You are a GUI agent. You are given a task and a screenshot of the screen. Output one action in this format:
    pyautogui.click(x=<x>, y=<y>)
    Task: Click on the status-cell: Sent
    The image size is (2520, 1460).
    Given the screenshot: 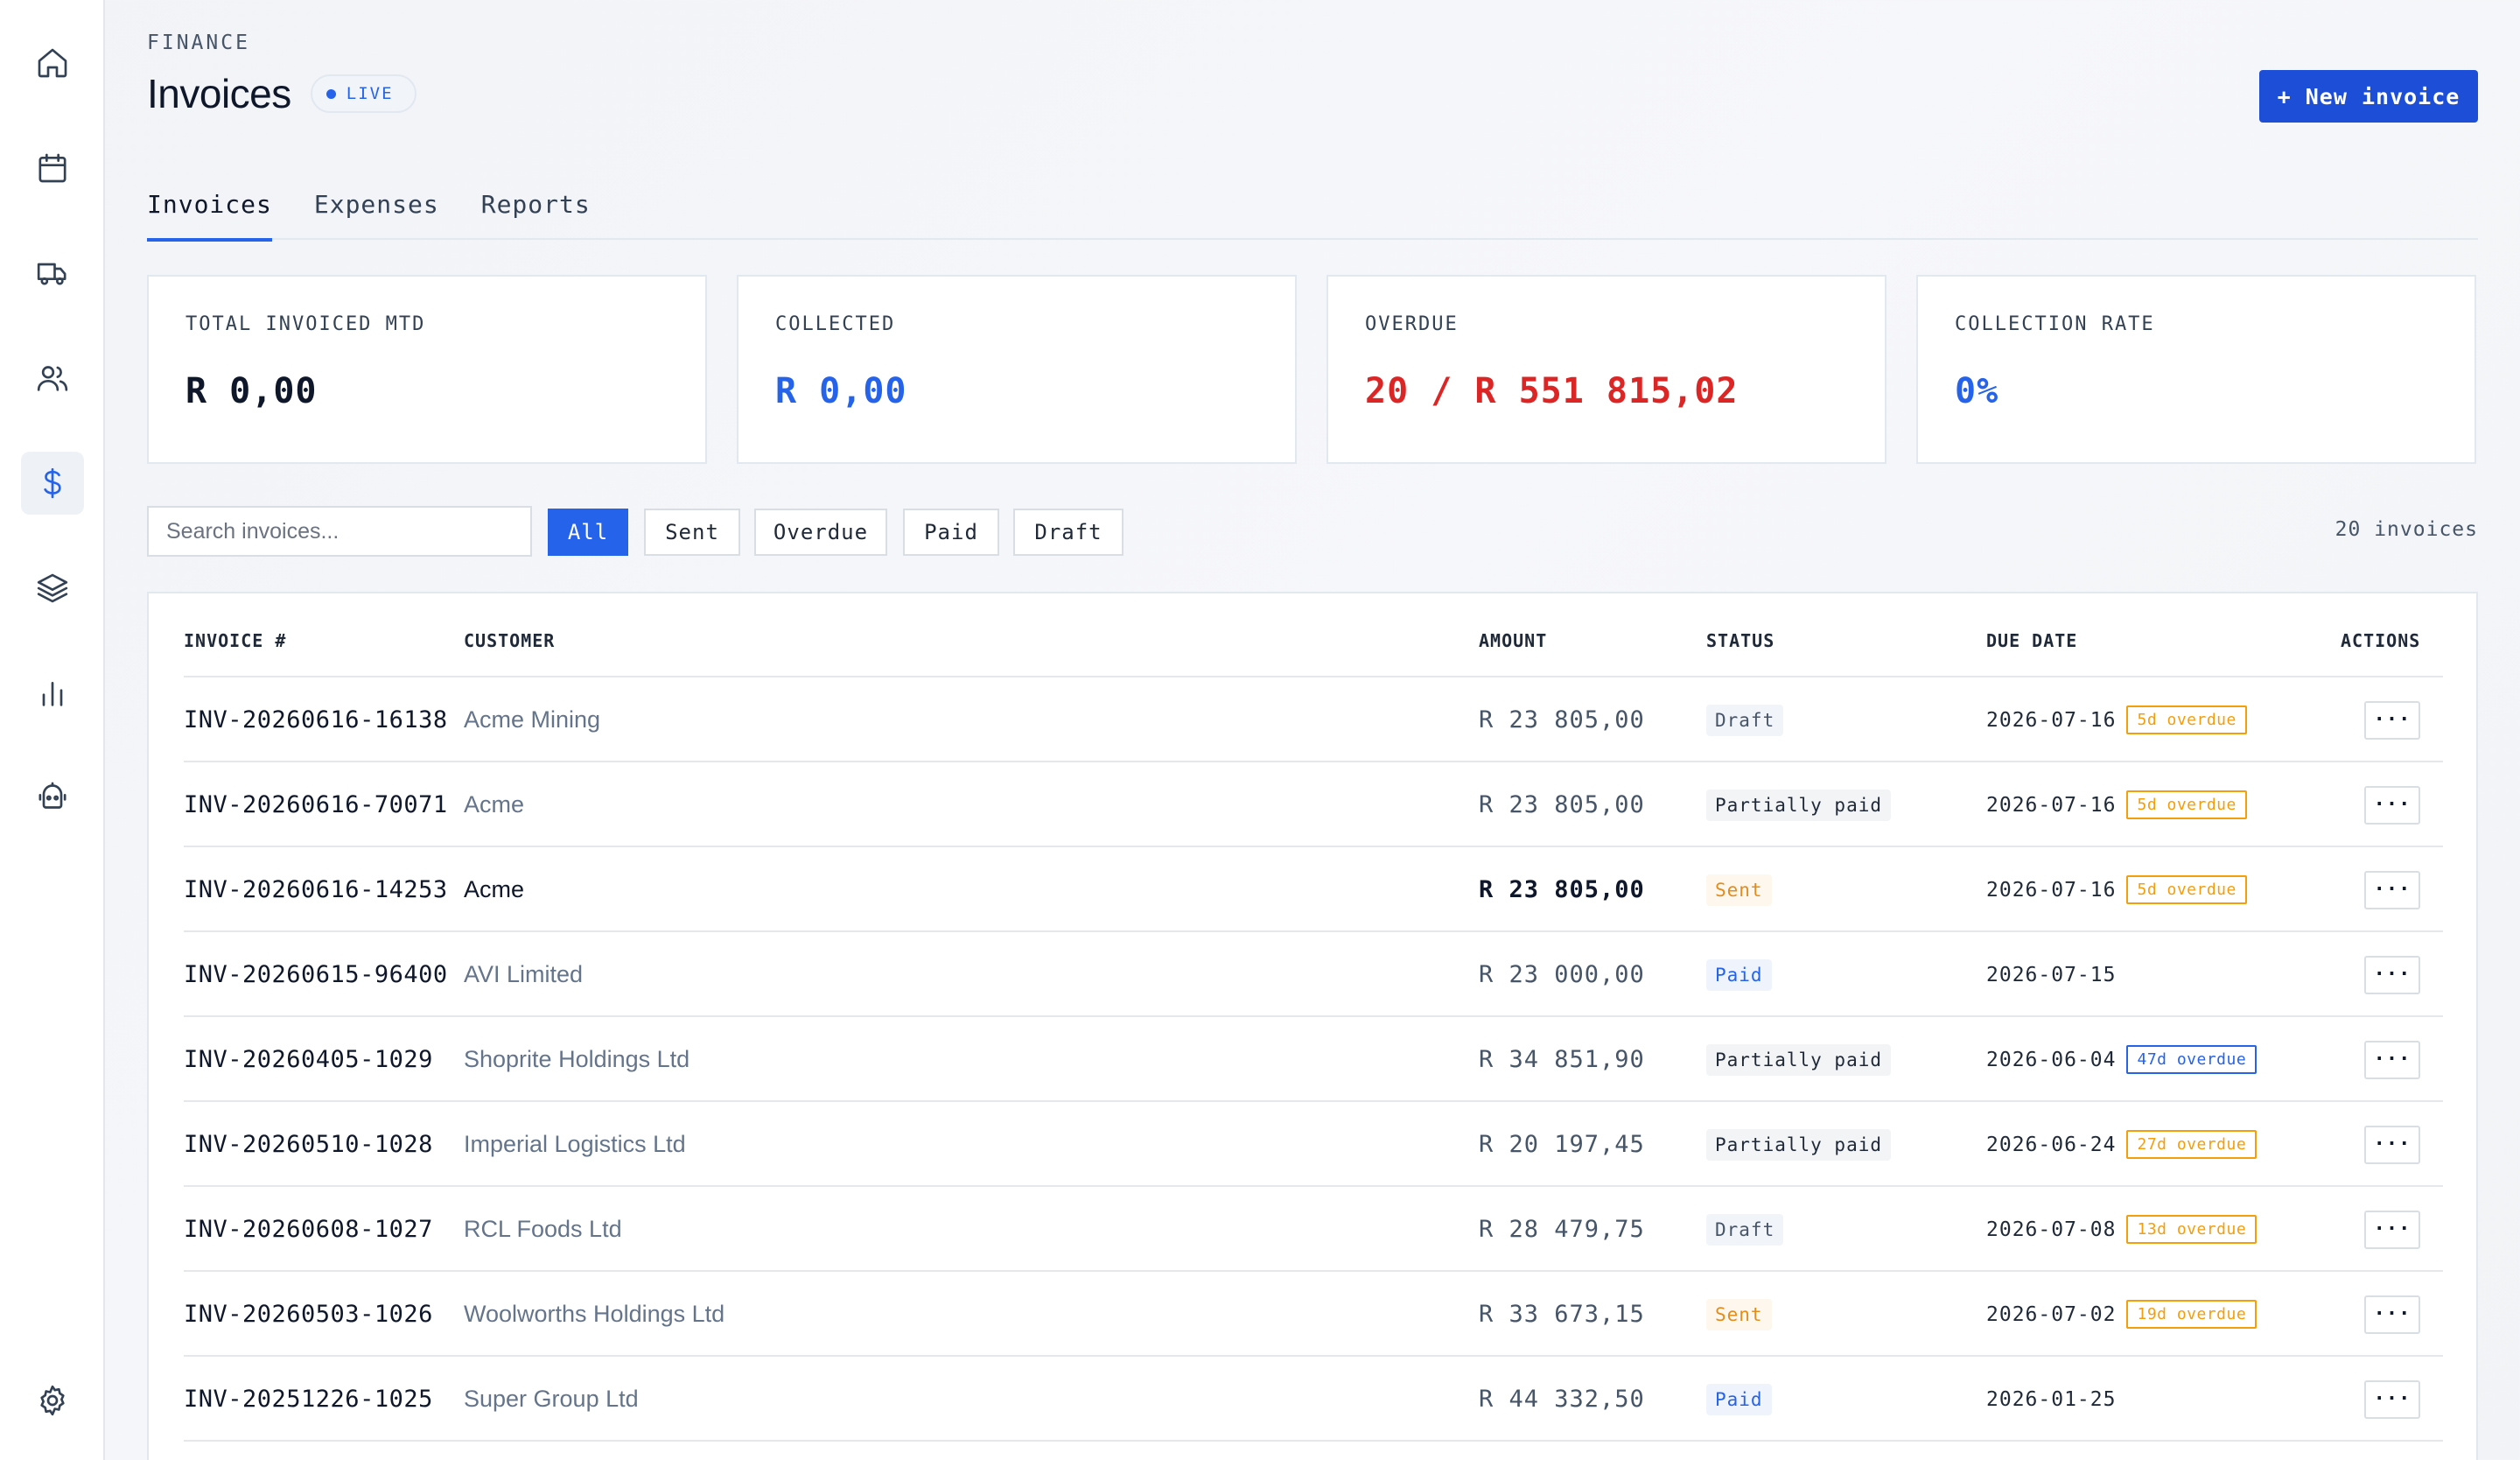 What is the action you would take?
    pyautogui.click(x=1739, y=1315)
    